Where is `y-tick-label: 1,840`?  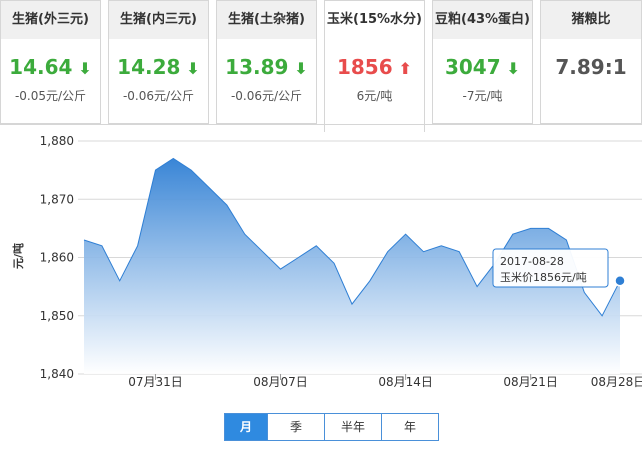 y-tick-label: 1,840 is located at coordinates (57, 374).